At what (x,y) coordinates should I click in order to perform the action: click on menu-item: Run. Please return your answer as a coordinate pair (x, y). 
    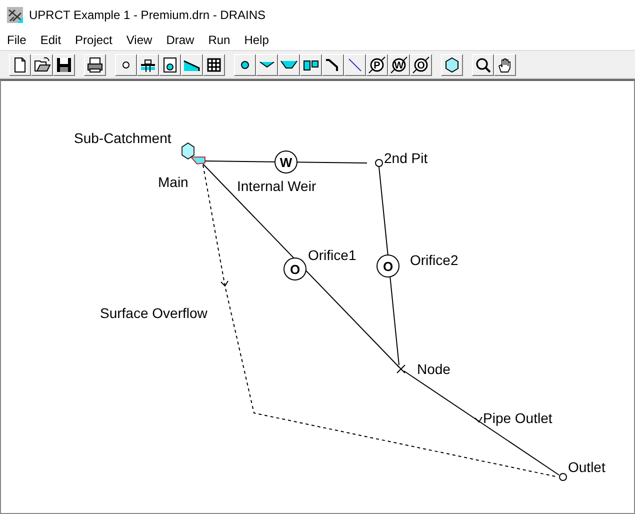
    Looking at the image, I should click on (219, 39).